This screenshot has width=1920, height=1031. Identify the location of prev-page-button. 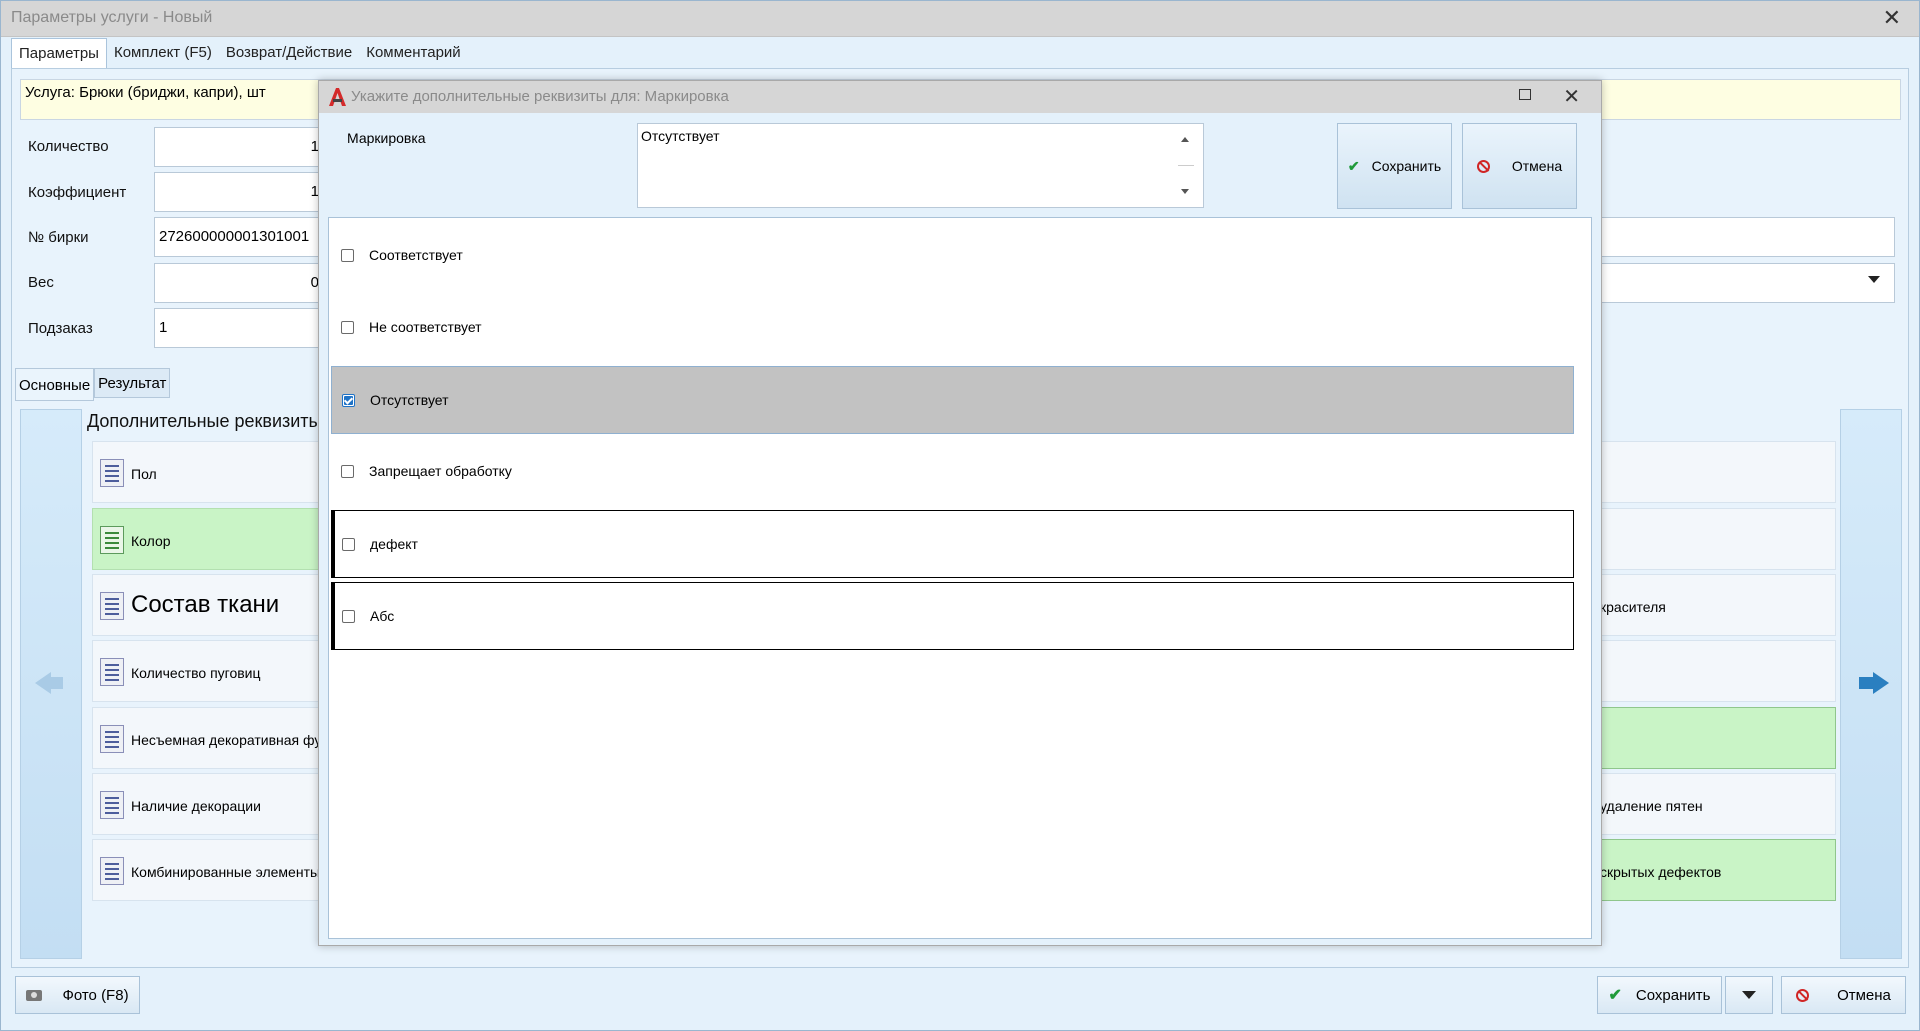
(51, 684).